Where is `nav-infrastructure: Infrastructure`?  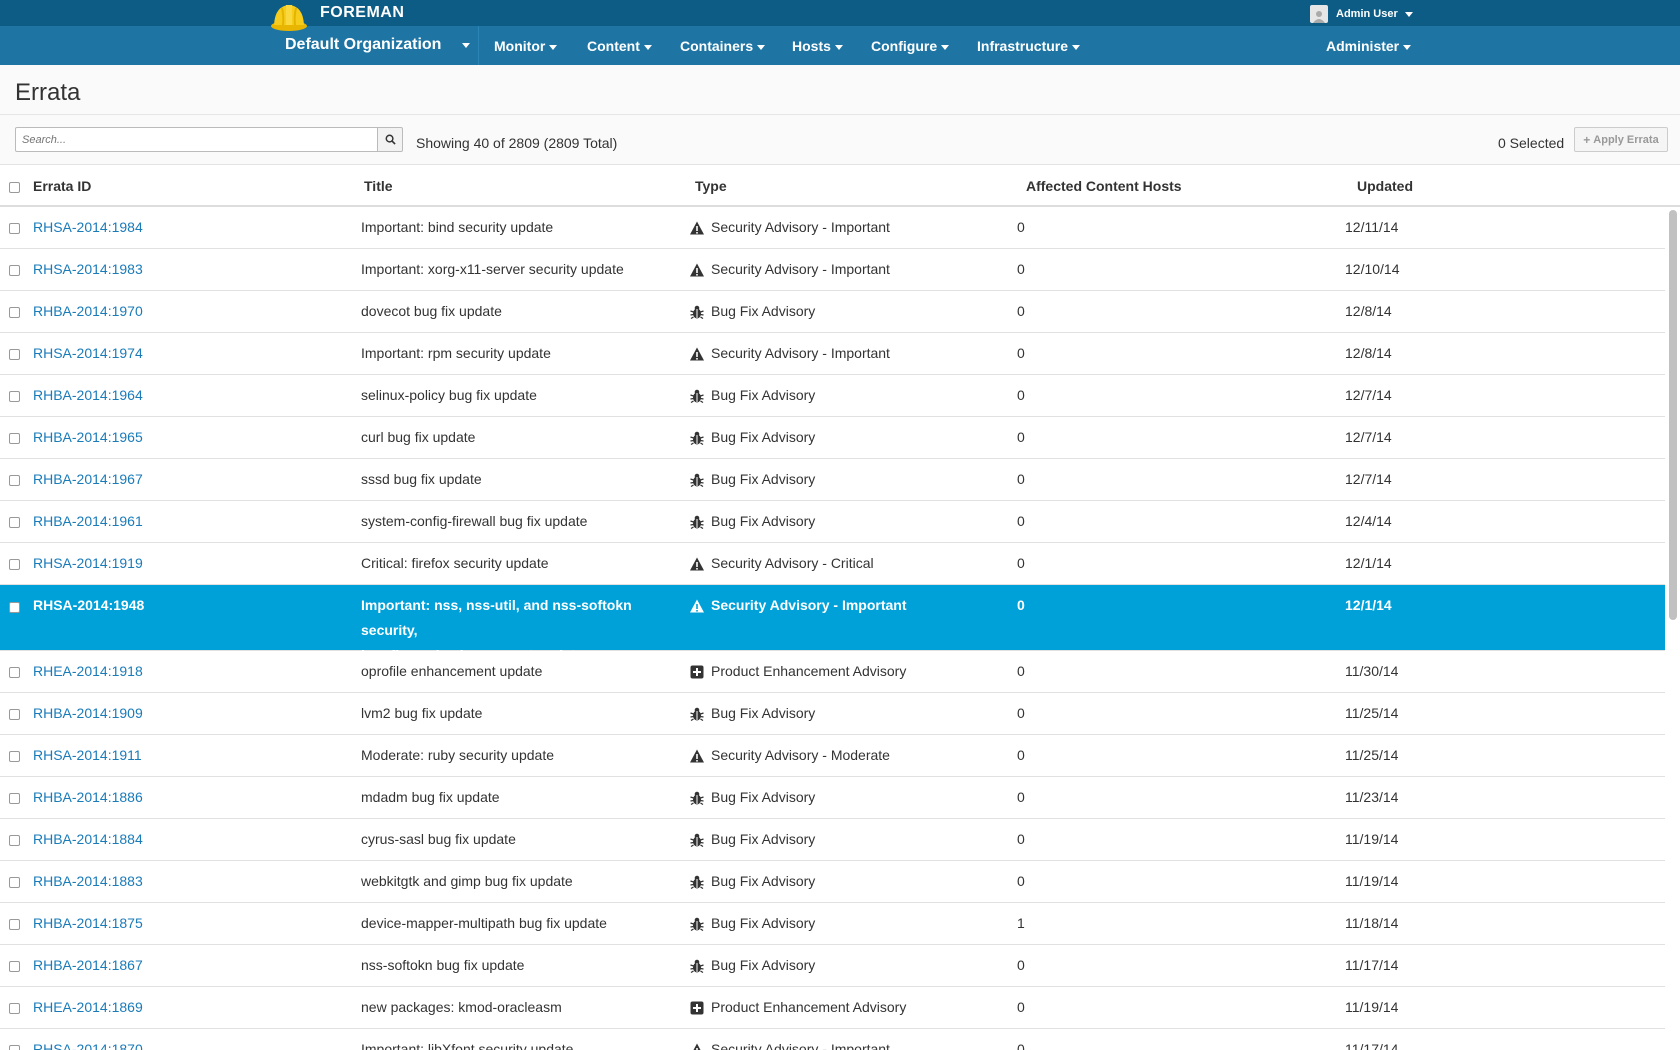 nav-infrastructure: Infrastructure is located at coordinates (1029, 46).